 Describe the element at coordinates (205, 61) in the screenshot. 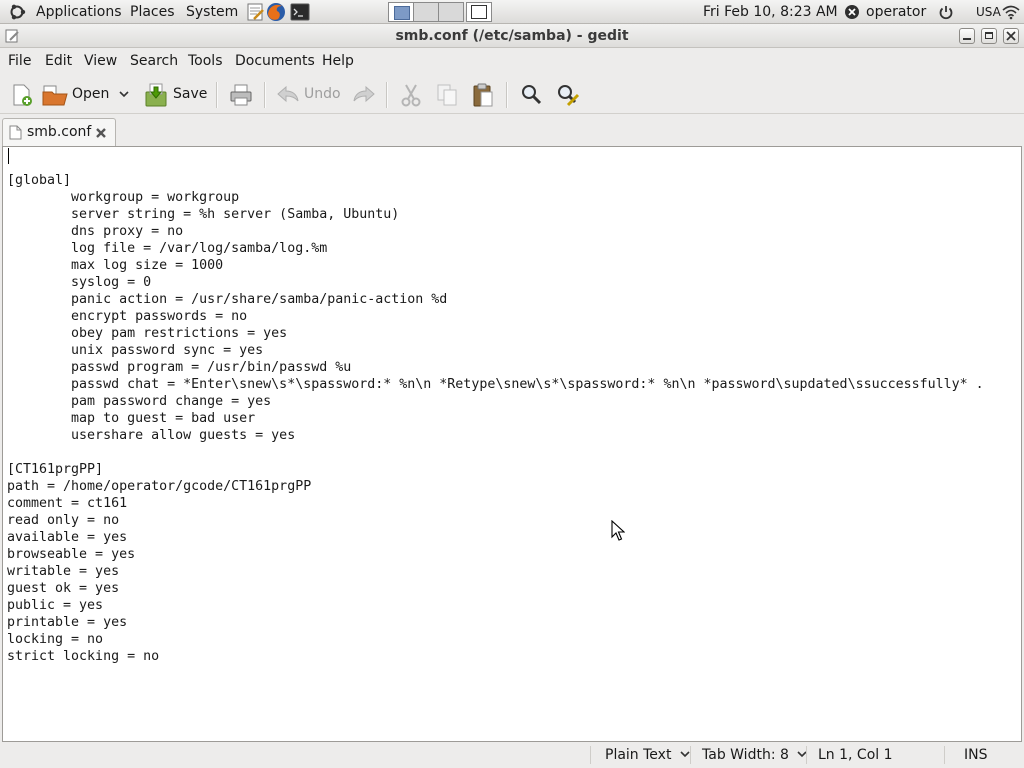

I see `menu-tools: Tools` at that location.